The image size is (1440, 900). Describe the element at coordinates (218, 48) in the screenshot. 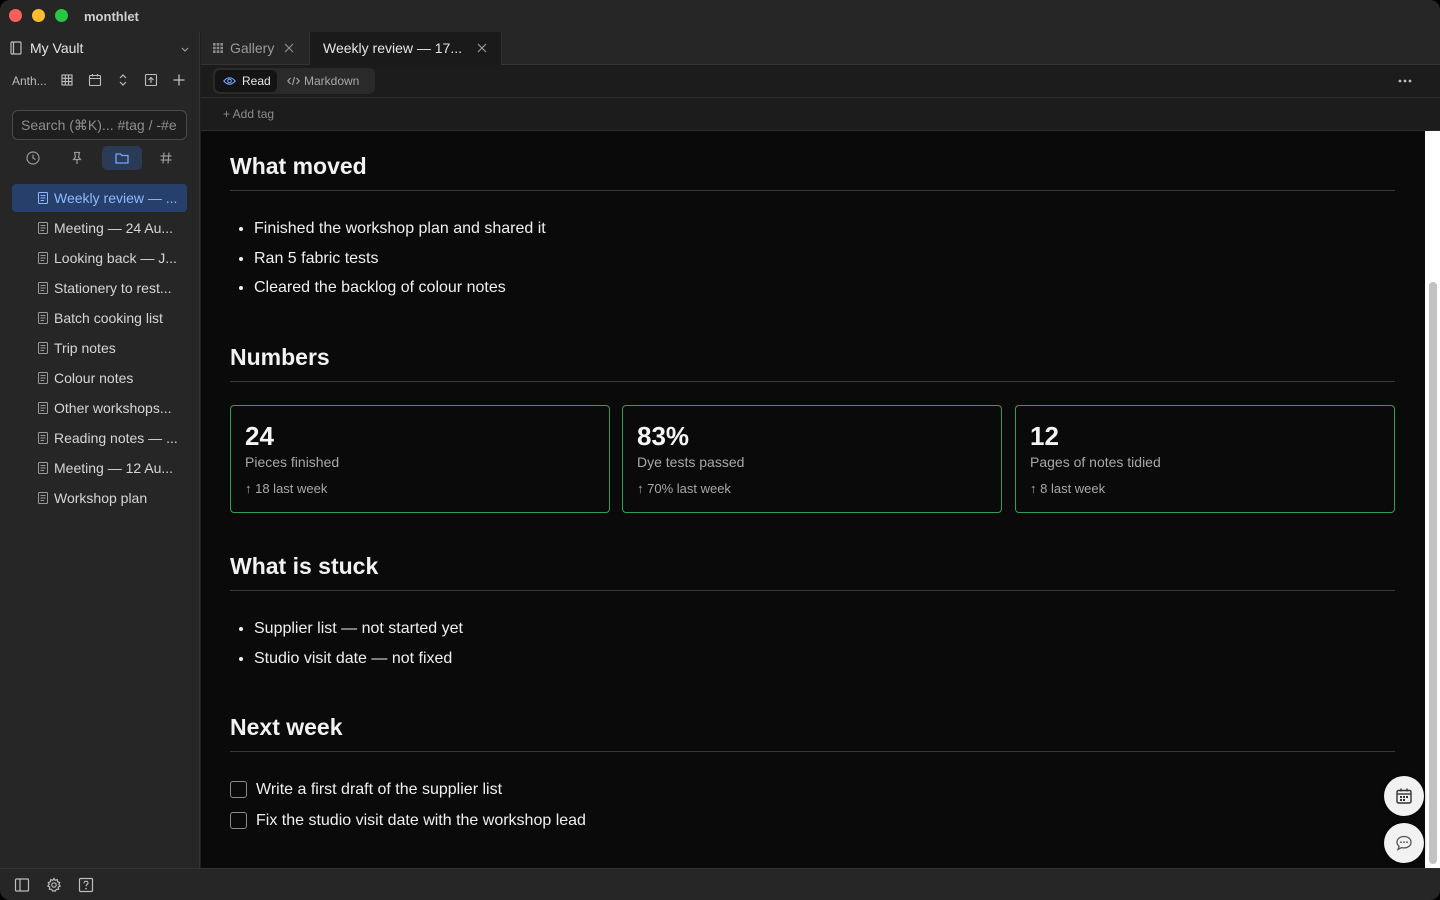

I see `grid-icon` at that location.